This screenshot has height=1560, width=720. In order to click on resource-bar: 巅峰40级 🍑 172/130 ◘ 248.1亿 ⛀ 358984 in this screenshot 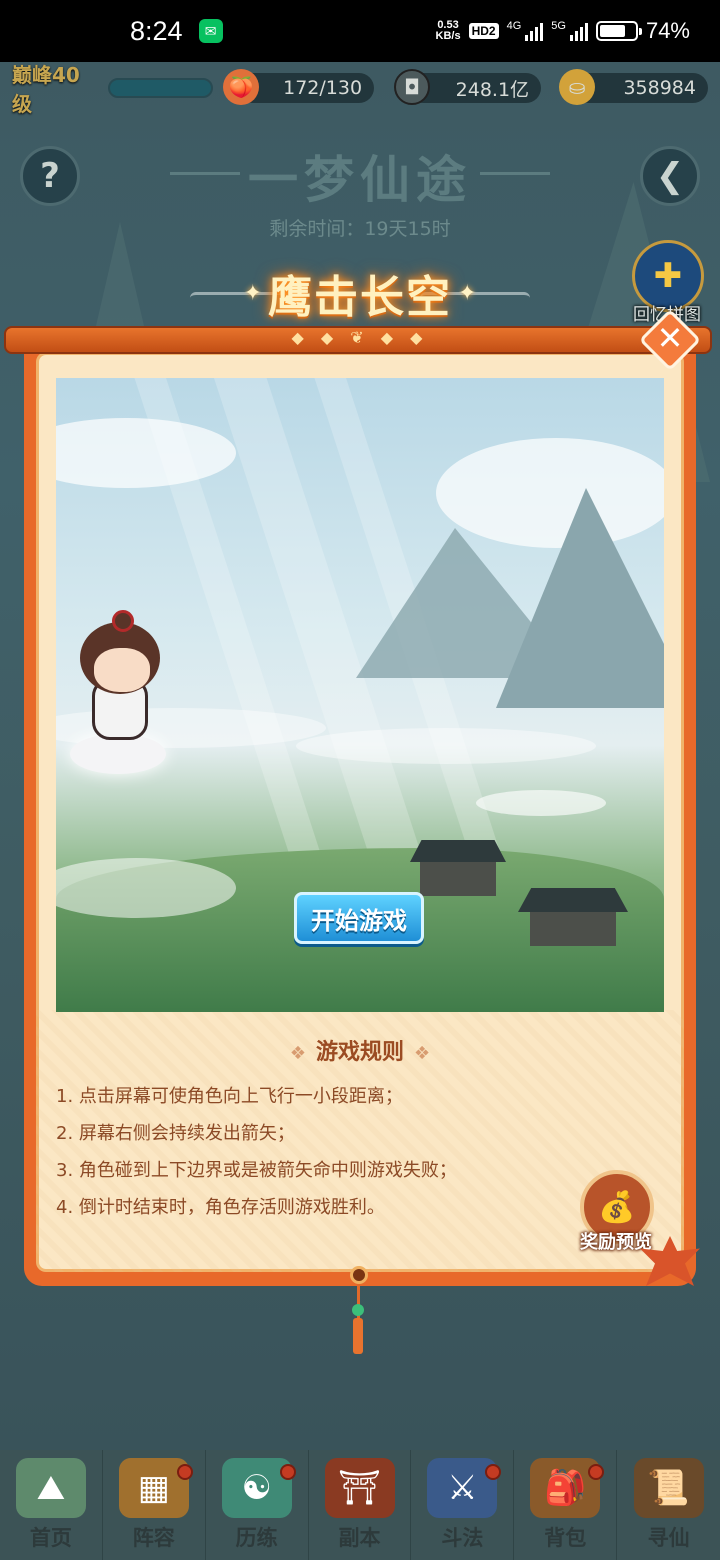, I will do `click(360, 89)`.